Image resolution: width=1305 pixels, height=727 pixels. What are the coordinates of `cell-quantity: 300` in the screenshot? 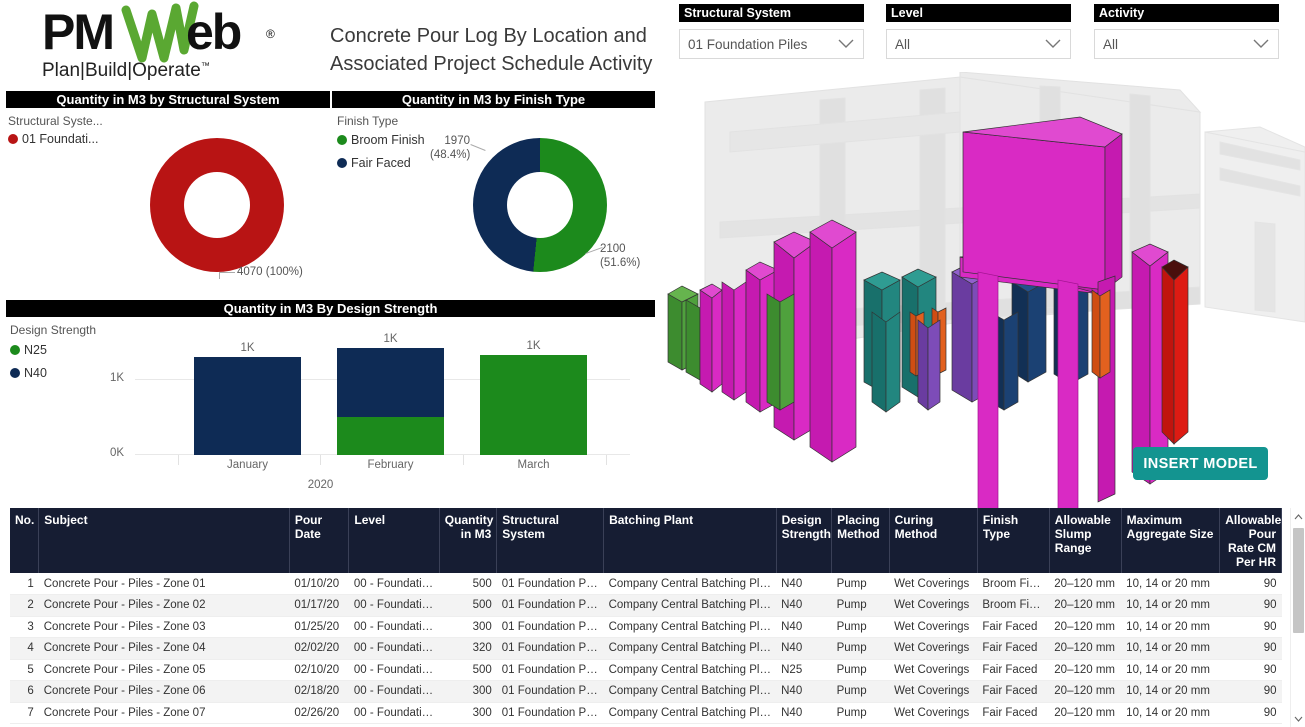 It's located at (468, 691).